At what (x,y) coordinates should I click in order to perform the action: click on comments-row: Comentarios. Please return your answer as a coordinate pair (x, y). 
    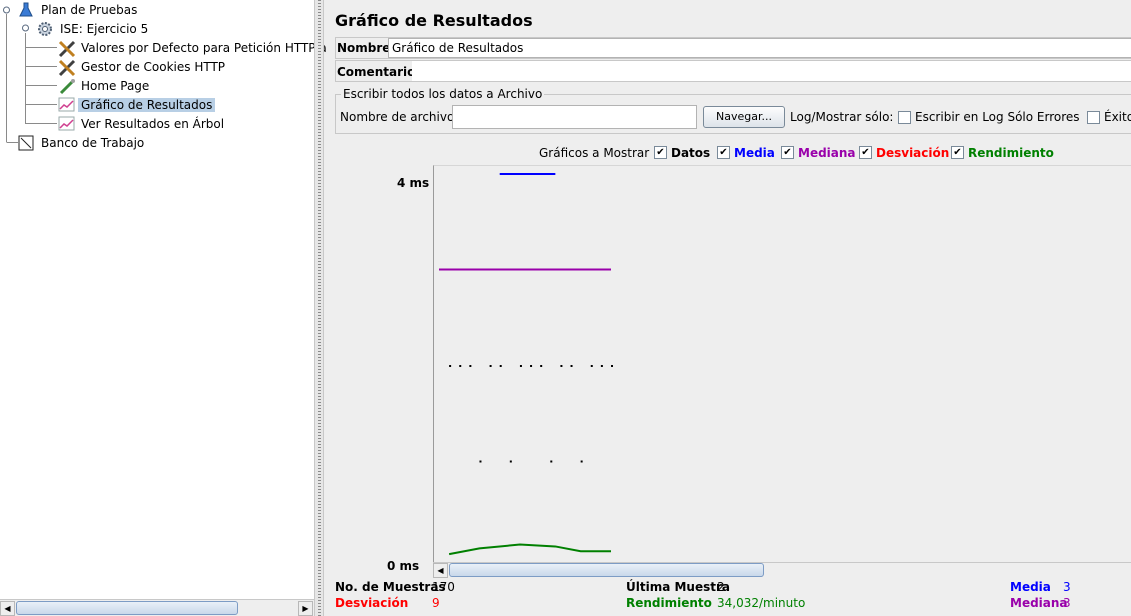
    Looking at the image, I should click on (733, 71).